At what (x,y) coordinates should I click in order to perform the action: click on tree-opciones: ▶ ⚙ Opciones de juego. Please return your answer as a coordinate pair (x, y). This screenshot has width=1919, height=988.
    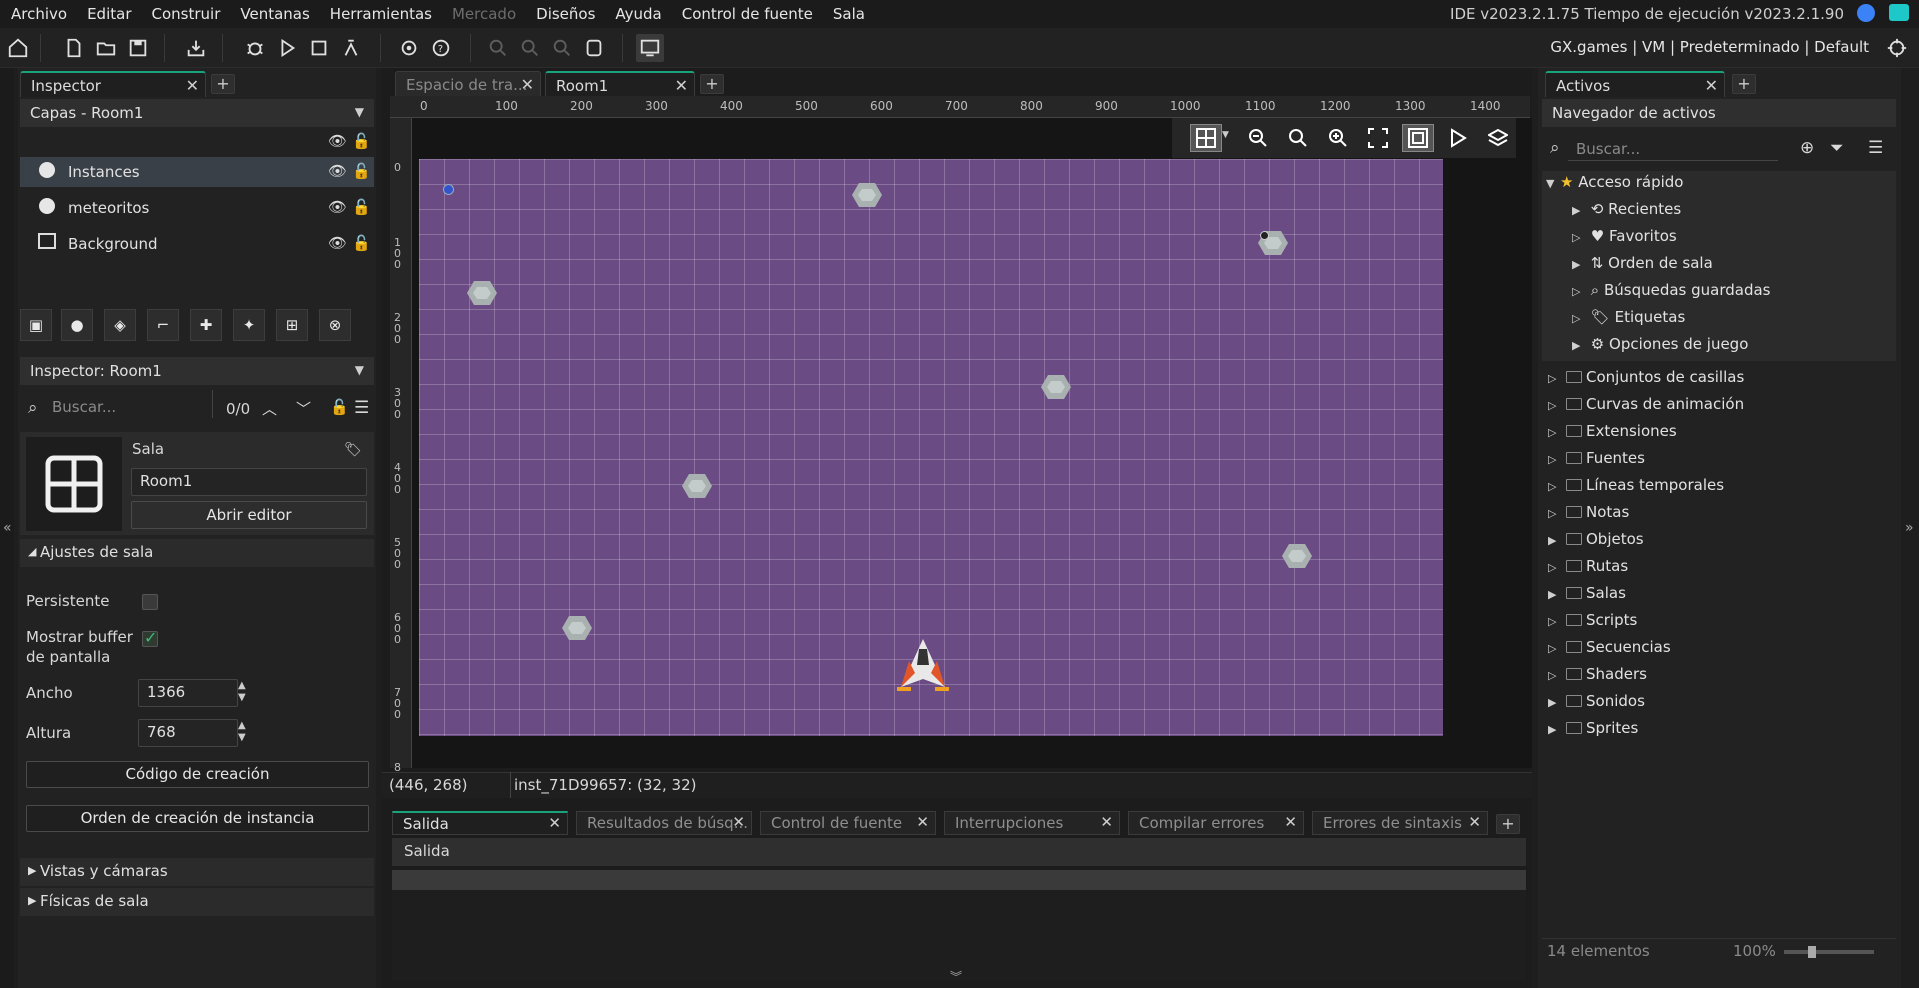
    Looking at the image, I should click on (1660, 344).